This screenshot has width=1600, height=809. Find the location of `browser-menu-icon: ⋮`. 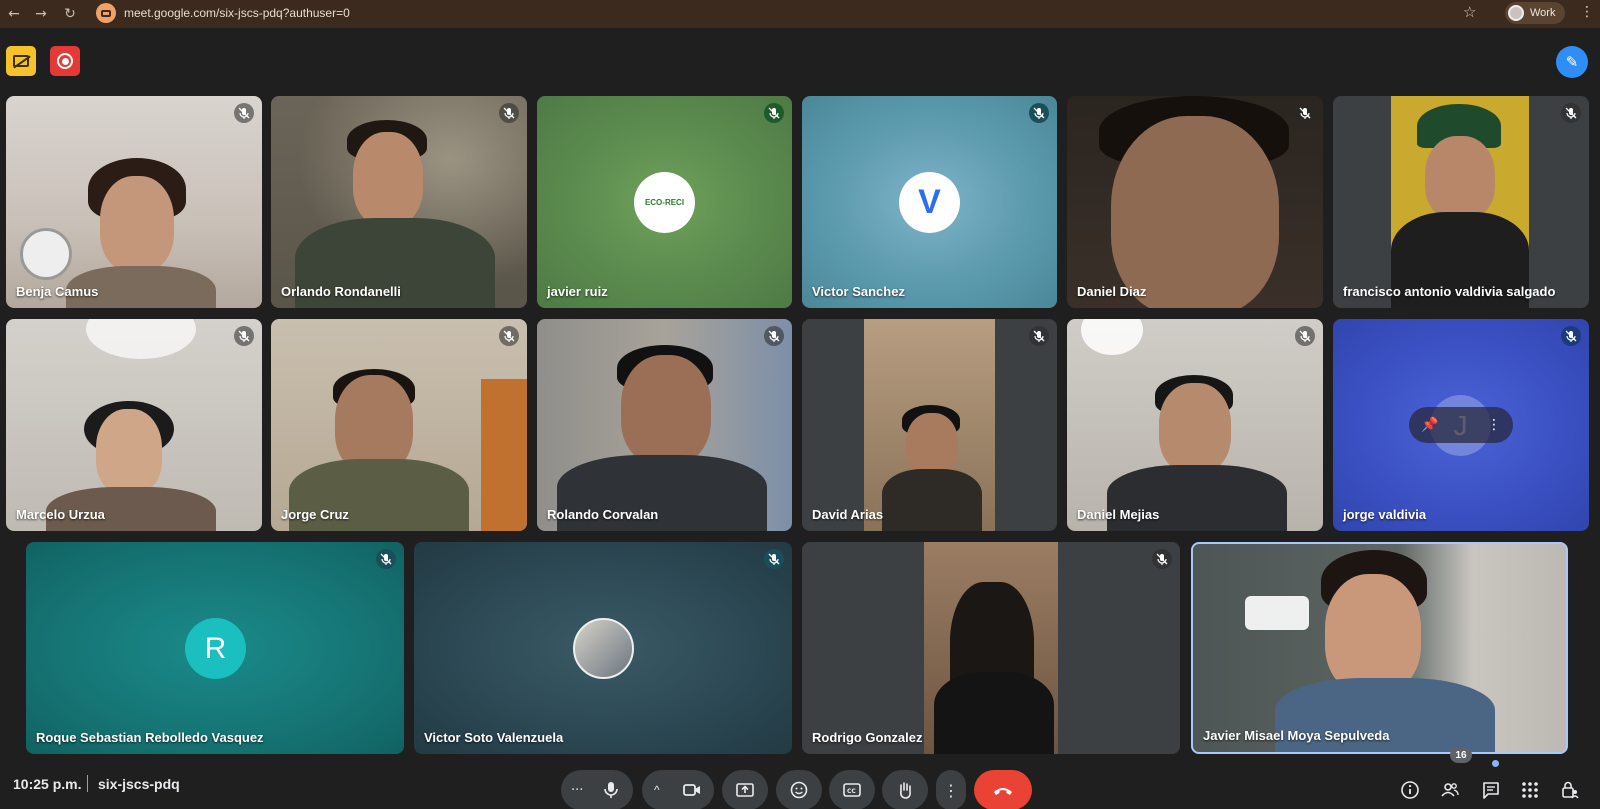

browser-menu-icon: ⋮ is located at coordinates (1587, 12).